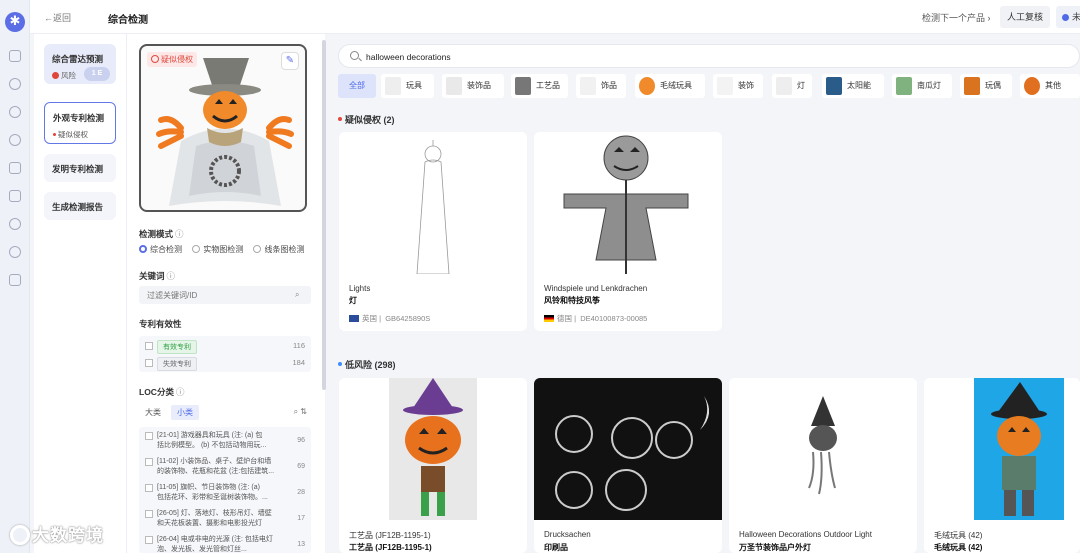  Describe the element at coordinates (746, 85) in the screenshot. I see `category-label: 装饰` at that location.